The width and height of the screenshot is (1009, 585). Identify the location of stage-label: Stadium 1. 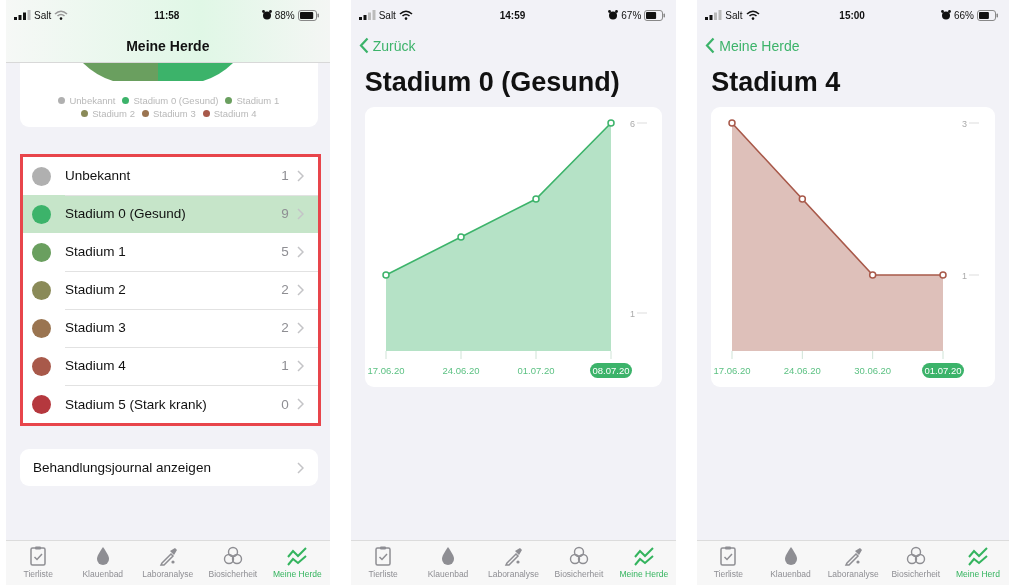
(96, 251).